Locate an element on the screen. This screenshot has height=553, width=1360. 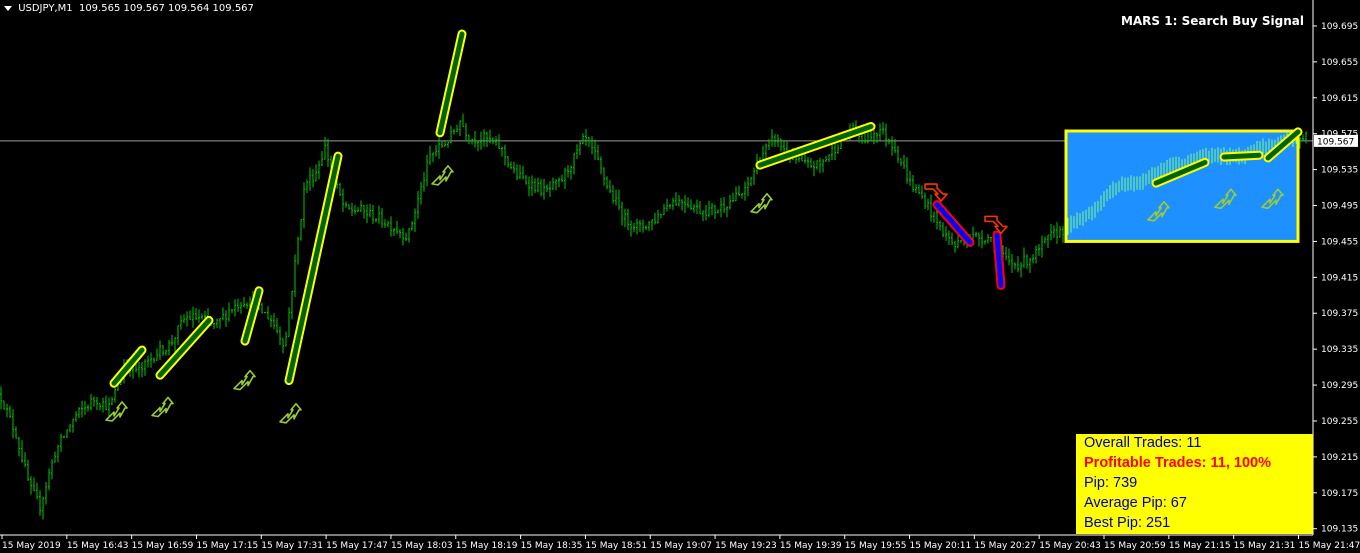
price-tick-label: 109.655 is located at coordinates (1339, 63).